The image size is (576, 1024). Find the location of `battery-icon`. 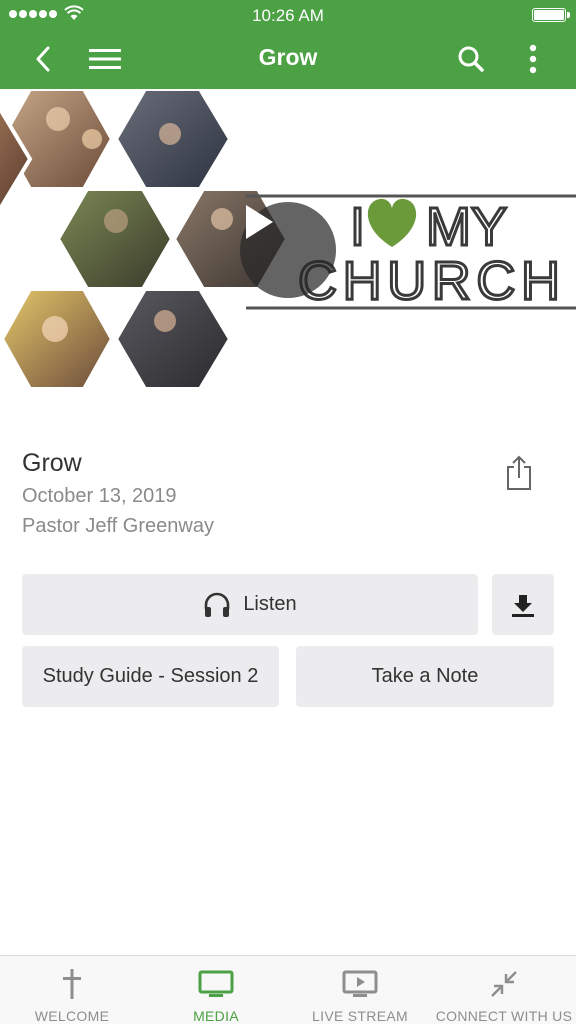

battery-icon is located at coordinates (551, 15).